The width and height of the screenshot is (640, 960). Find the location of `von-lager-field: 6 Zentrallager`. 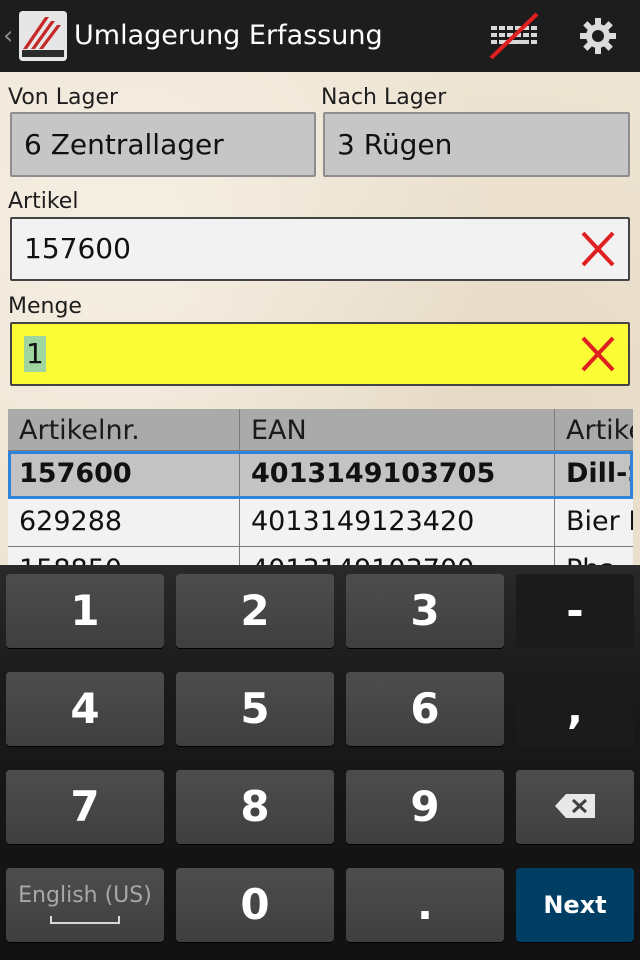

von-lager-field: 6 Zentrallager is located at coordinates (163, 144).